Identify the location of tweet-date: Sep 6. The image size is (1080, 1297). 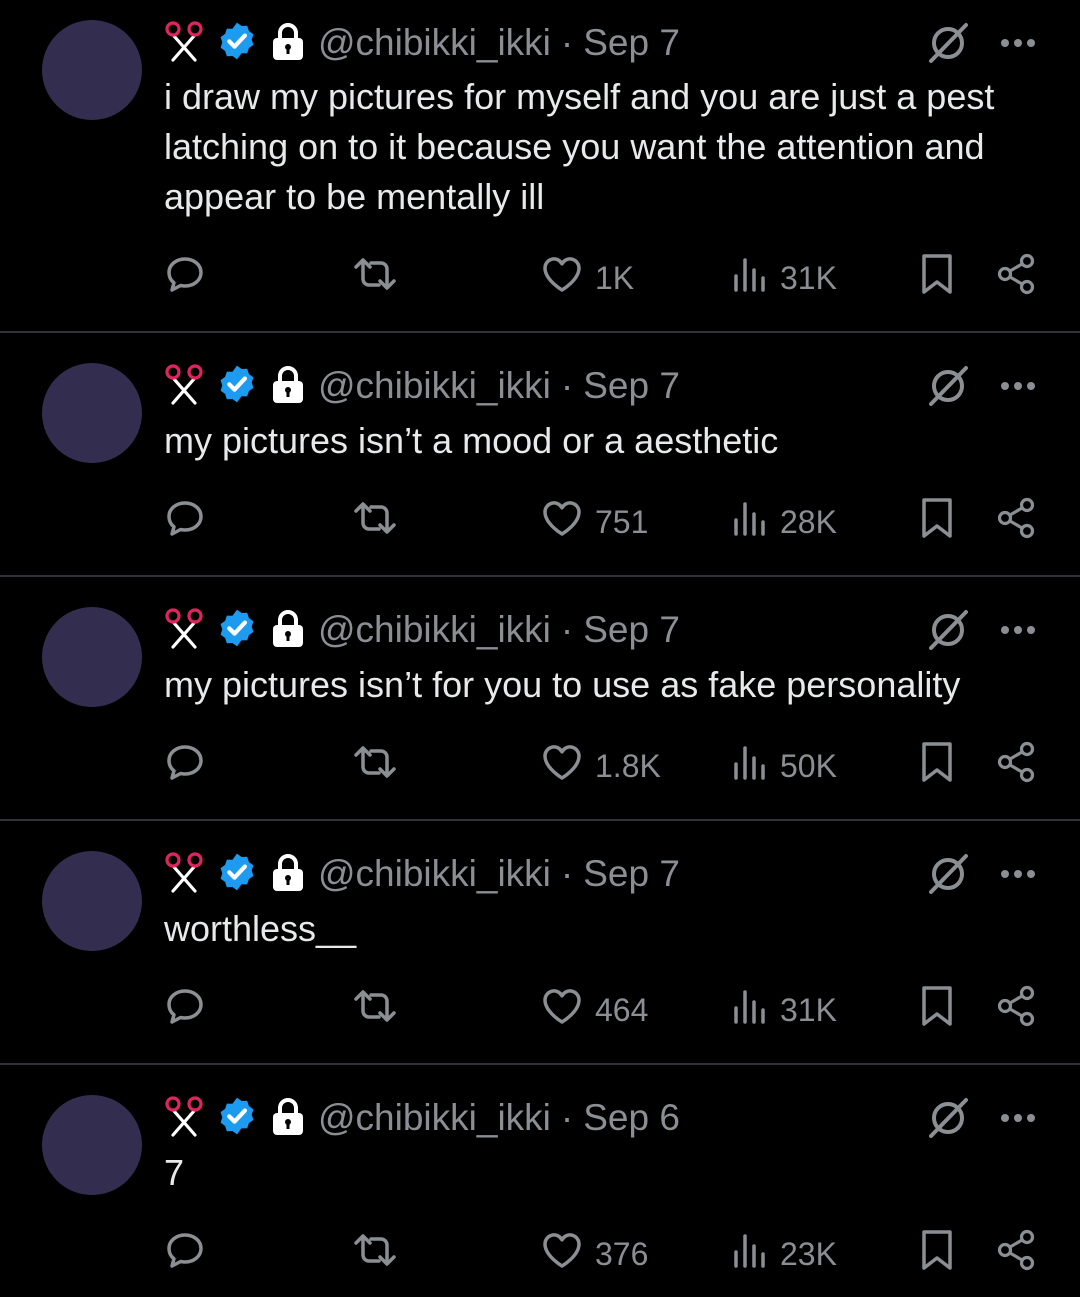
(631, 1118).